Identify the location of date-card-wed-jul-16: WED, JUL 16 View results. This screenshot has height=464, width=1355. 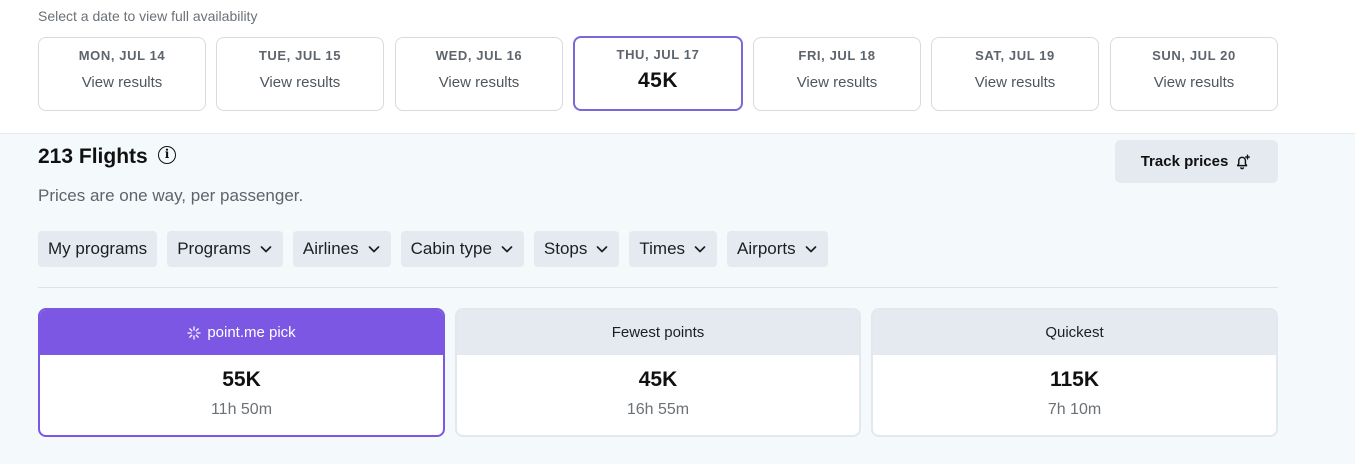
(479, 74).